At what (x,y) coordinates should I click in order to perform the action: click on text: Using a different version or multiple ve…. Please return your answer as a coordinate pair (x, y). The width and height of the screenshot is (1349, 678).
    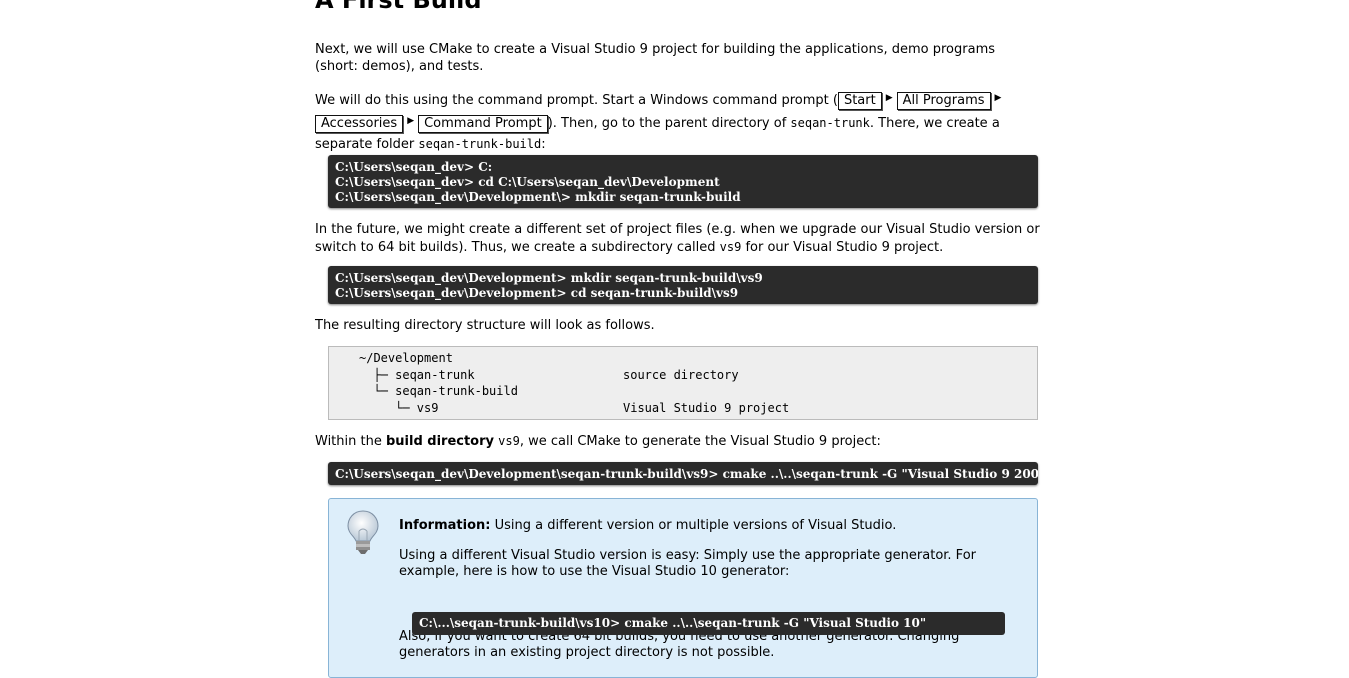
    Looking at the image, I should click on (693, 525).